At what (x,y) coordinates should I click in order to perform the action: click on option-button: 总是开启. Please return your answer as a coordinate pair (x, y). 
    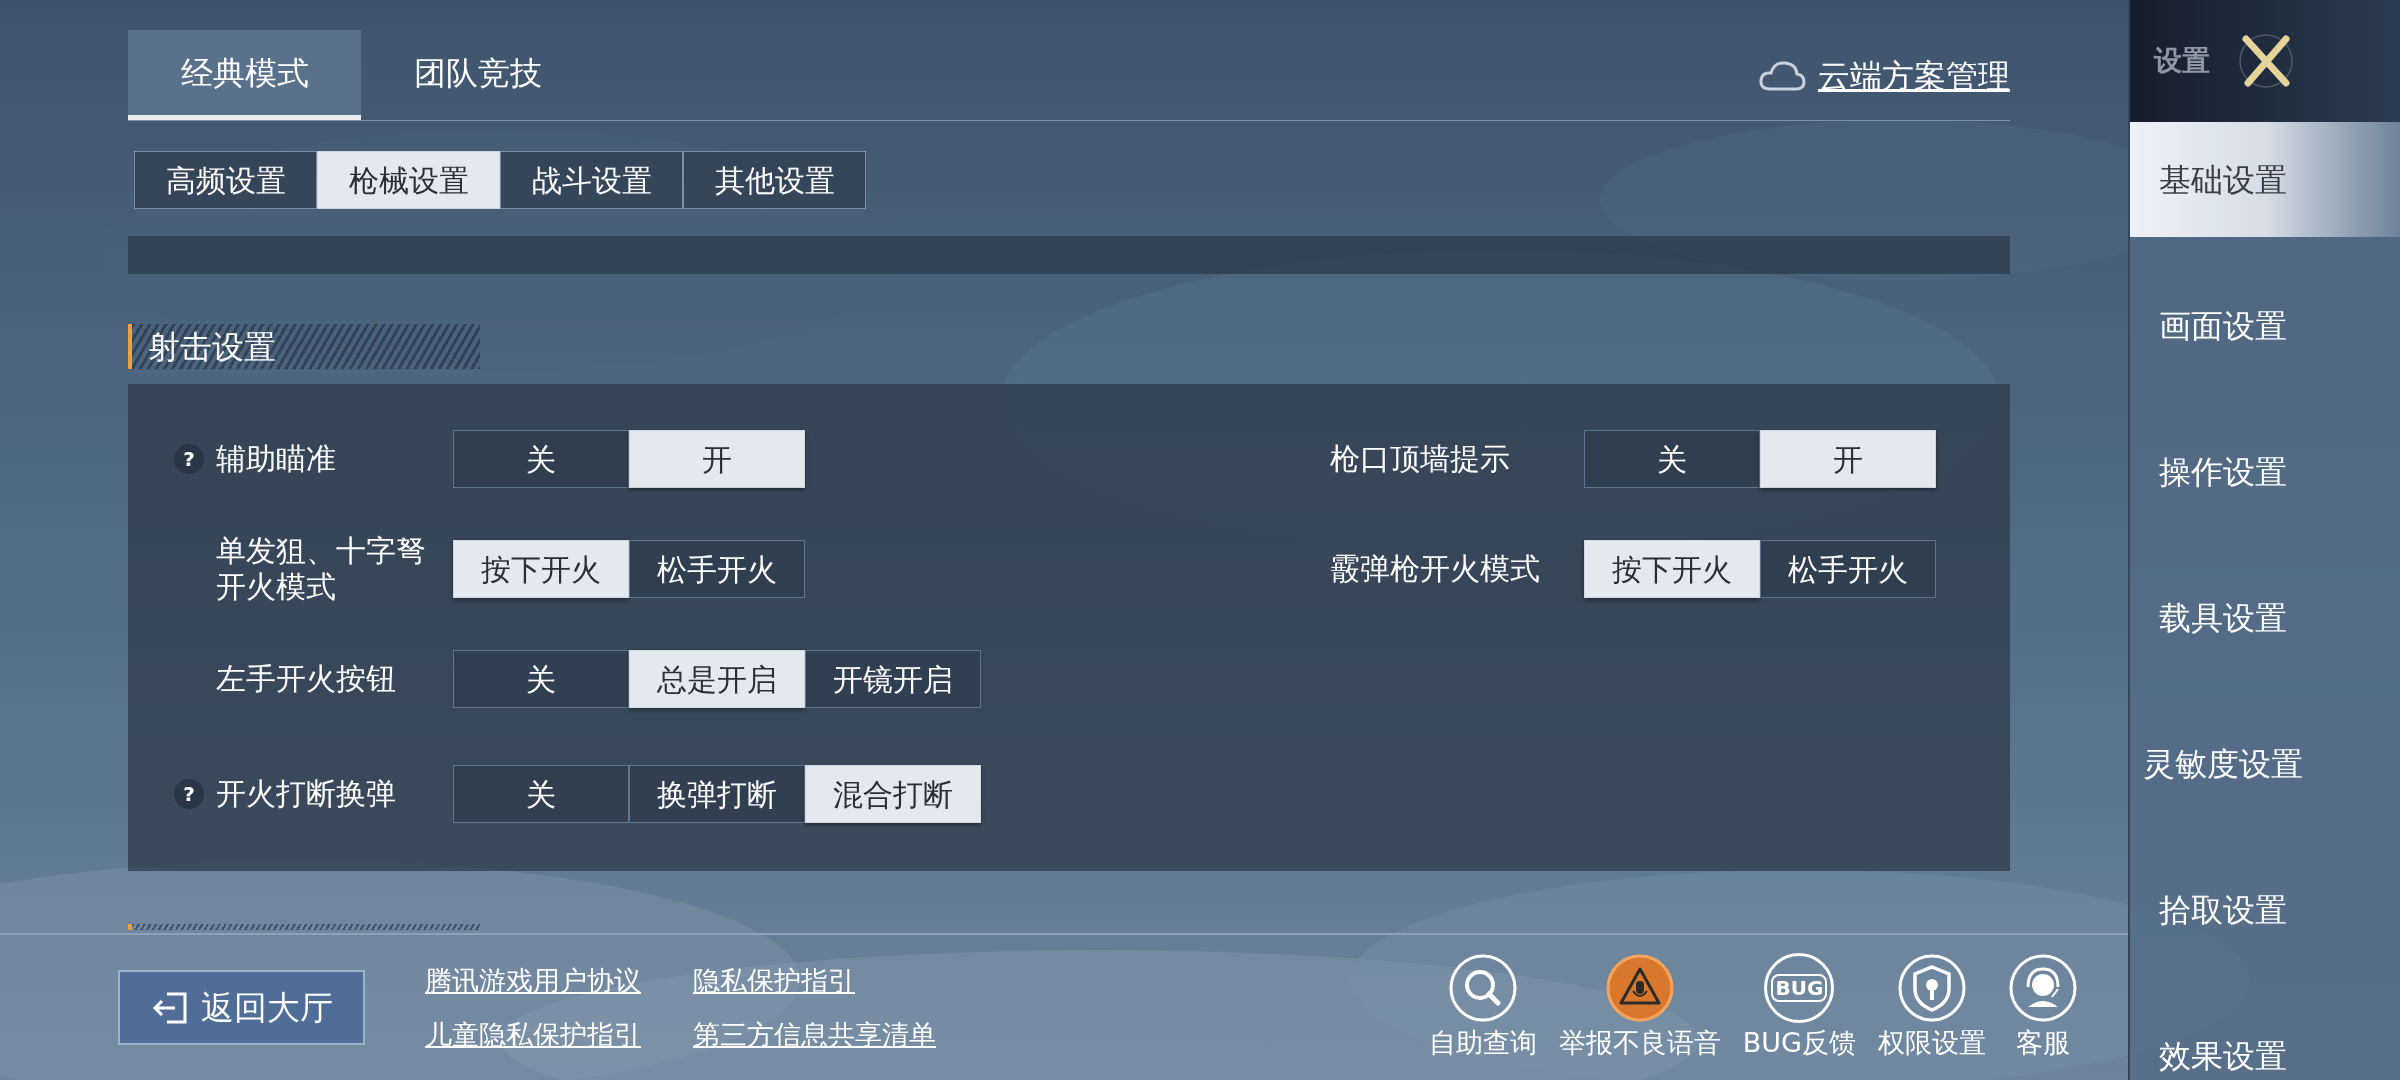
    Looking at the image, I should click on (717, 679).